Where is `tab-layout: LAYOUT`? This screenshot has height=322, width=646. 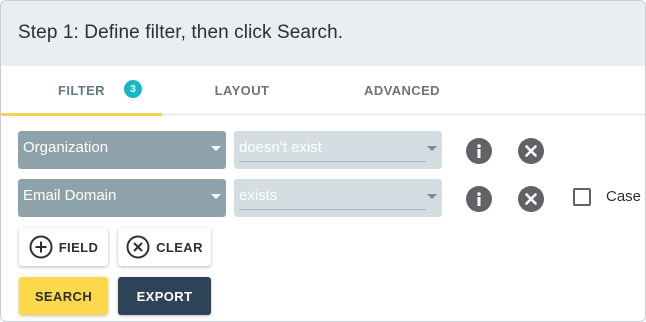
tab-layout: LAYOUT is located at coordinates (242, 90).